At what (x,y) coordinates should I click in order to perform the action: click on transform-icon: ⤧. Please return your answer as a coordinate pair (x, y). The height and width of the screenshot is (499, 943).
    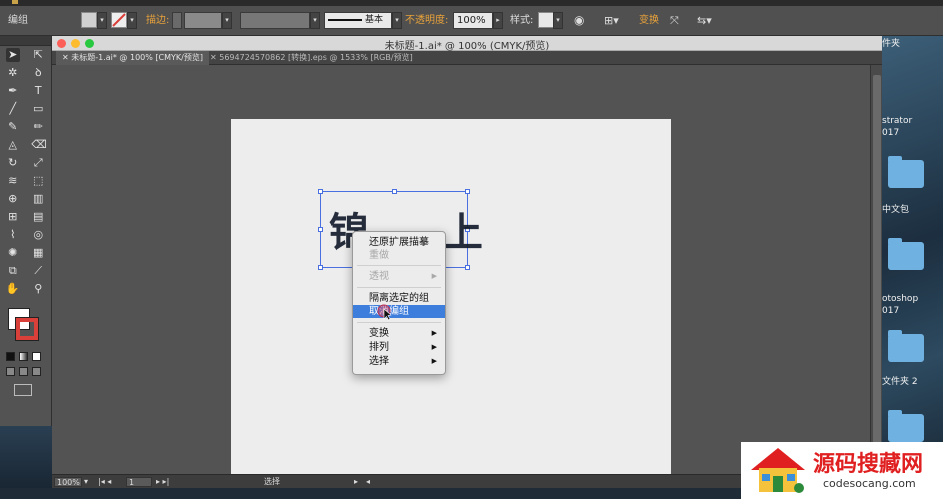
    Looking at the image, I should click on (674, 20).